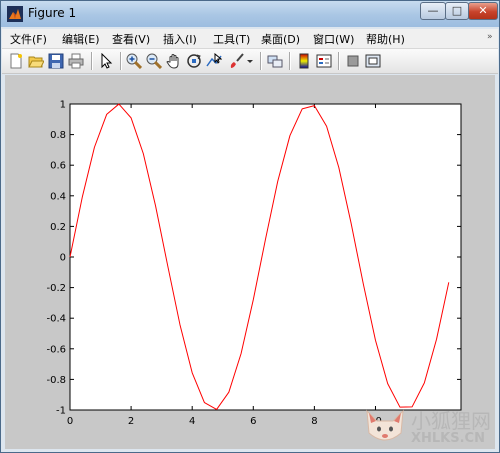 The width and height of the screenshot is (500, 453). What do you see at coordinates (56, 319) in the screenshot?
I see `y-tick-label: -0.4` at bounding box center [56, 319].